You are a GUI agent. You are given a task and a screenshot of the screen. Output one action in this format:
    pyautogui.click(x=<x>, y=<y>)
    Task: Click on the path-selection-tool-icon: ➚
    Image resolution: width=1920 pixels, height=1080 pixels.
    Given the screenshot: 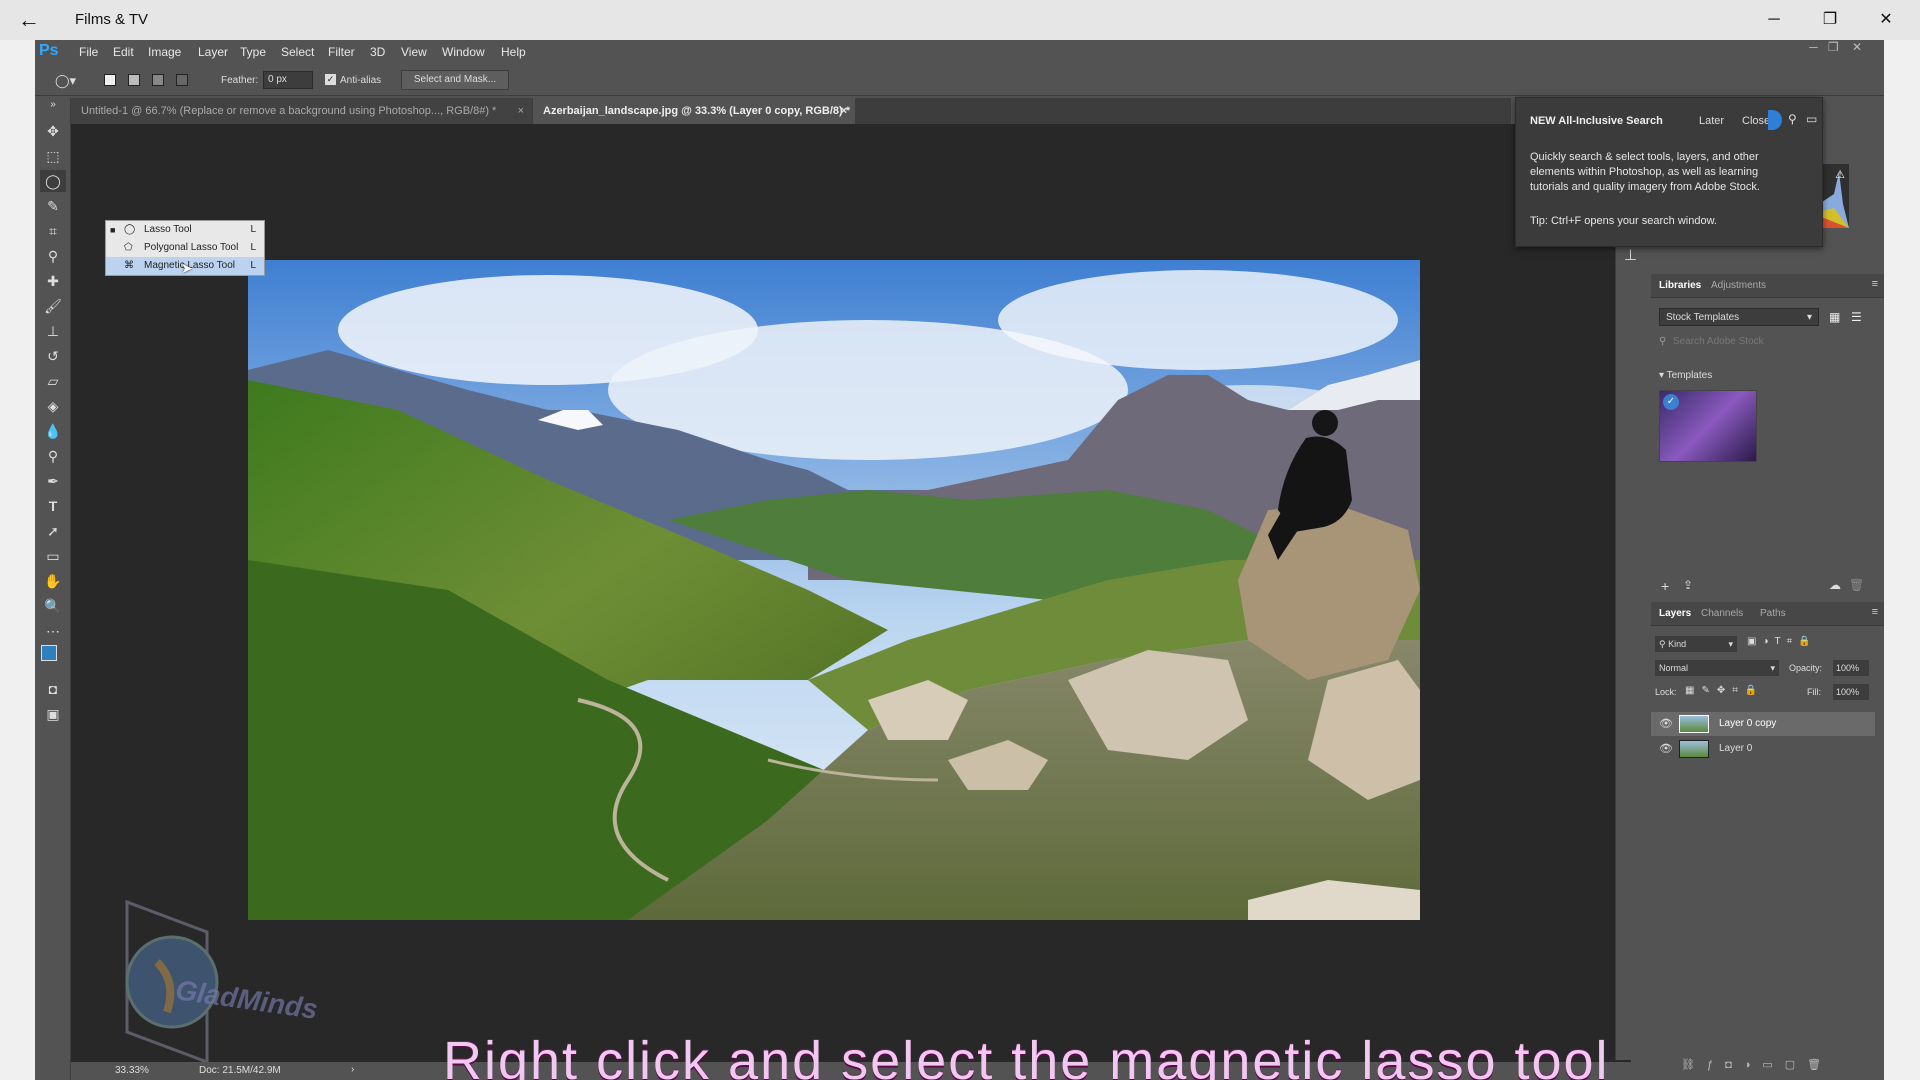 What is the action you would take?
    pyautogui.click(x=53, y=531)
    